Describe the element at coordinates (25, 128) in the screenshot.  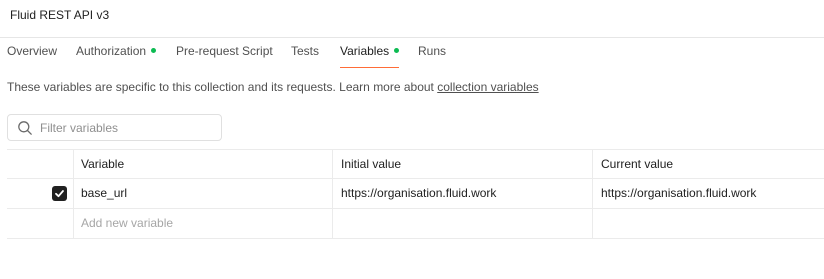
I see `search-icon` at that location.